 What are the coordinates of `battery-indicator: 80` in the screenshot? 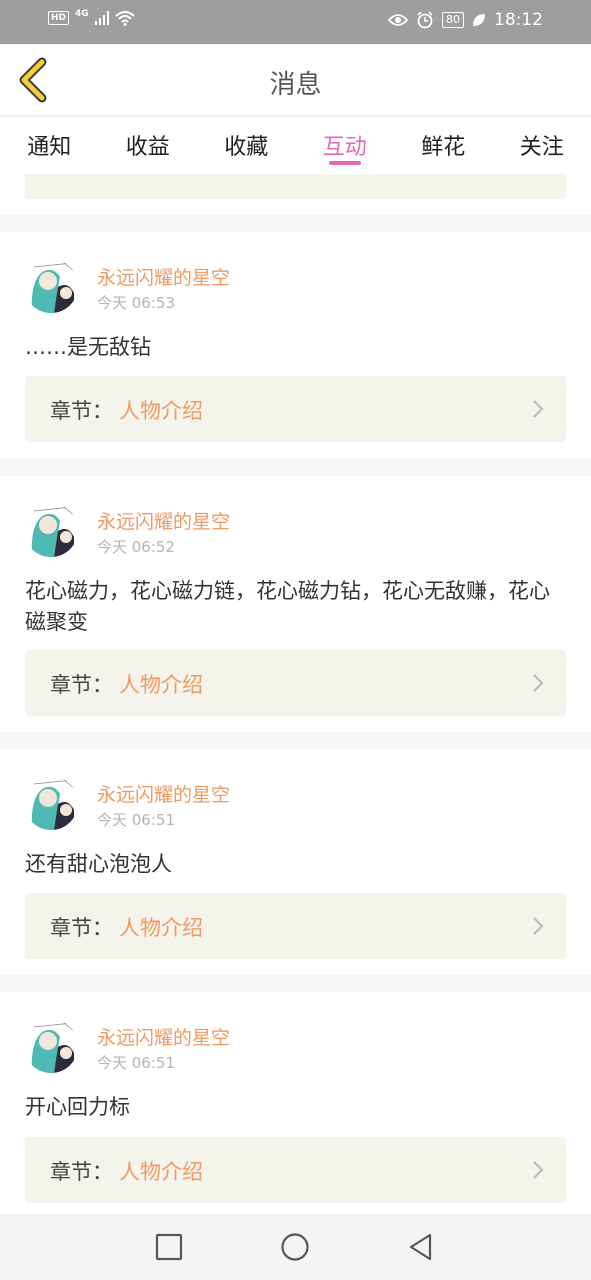 It's located at (453, 20).